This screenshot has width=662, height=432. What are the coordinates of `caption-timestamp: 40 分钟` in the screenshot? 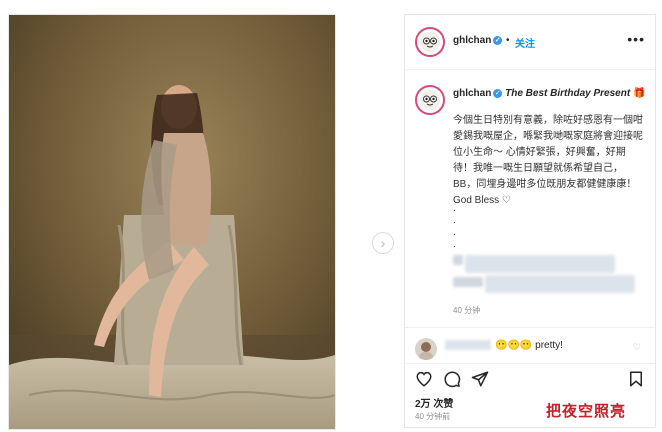 It's located at (467, 310).